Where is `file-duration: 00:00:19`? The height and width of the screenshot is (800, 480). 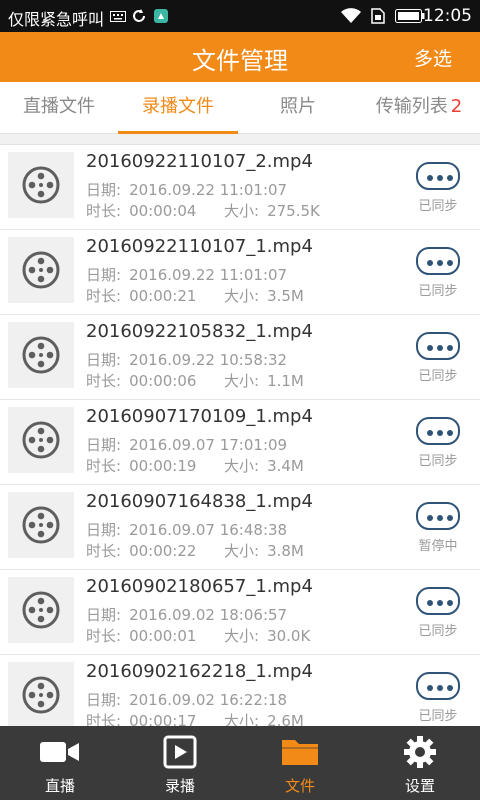
file-duration: 00:00:19 is located at coordinates (163, 466).